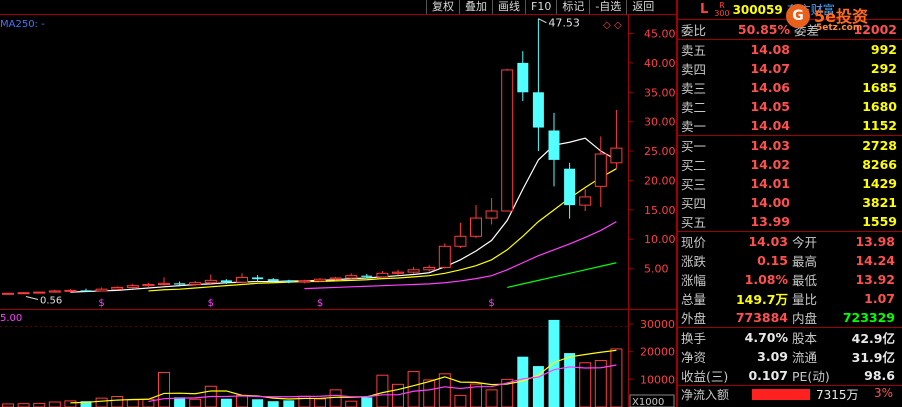 The image size is (902, 407). I want to click on bid-volume: 1429, so click(879, 183).